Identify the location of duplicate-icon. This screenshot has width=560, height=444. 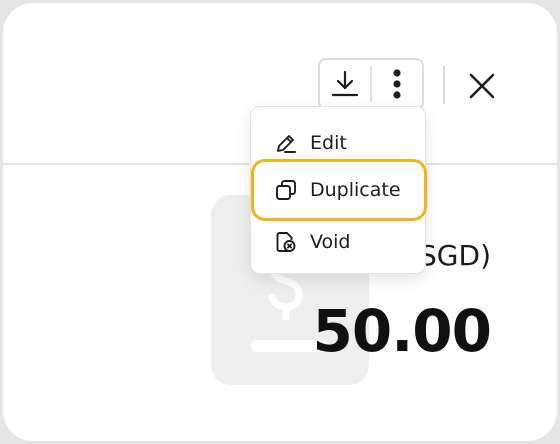
(286, 190).